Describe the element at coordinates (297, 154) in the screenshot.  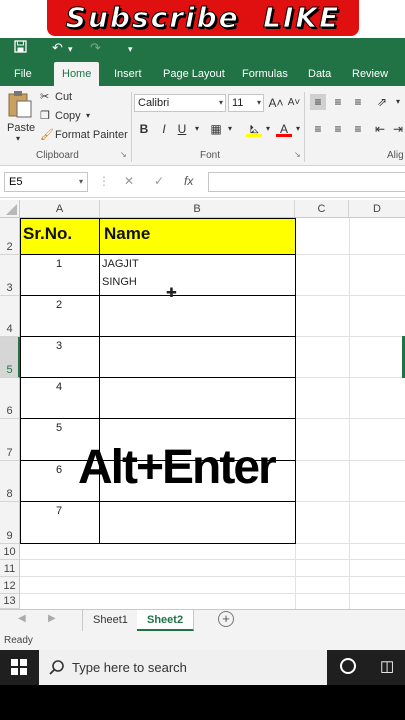
I see `font-launcher-icon: ↘` at that location.